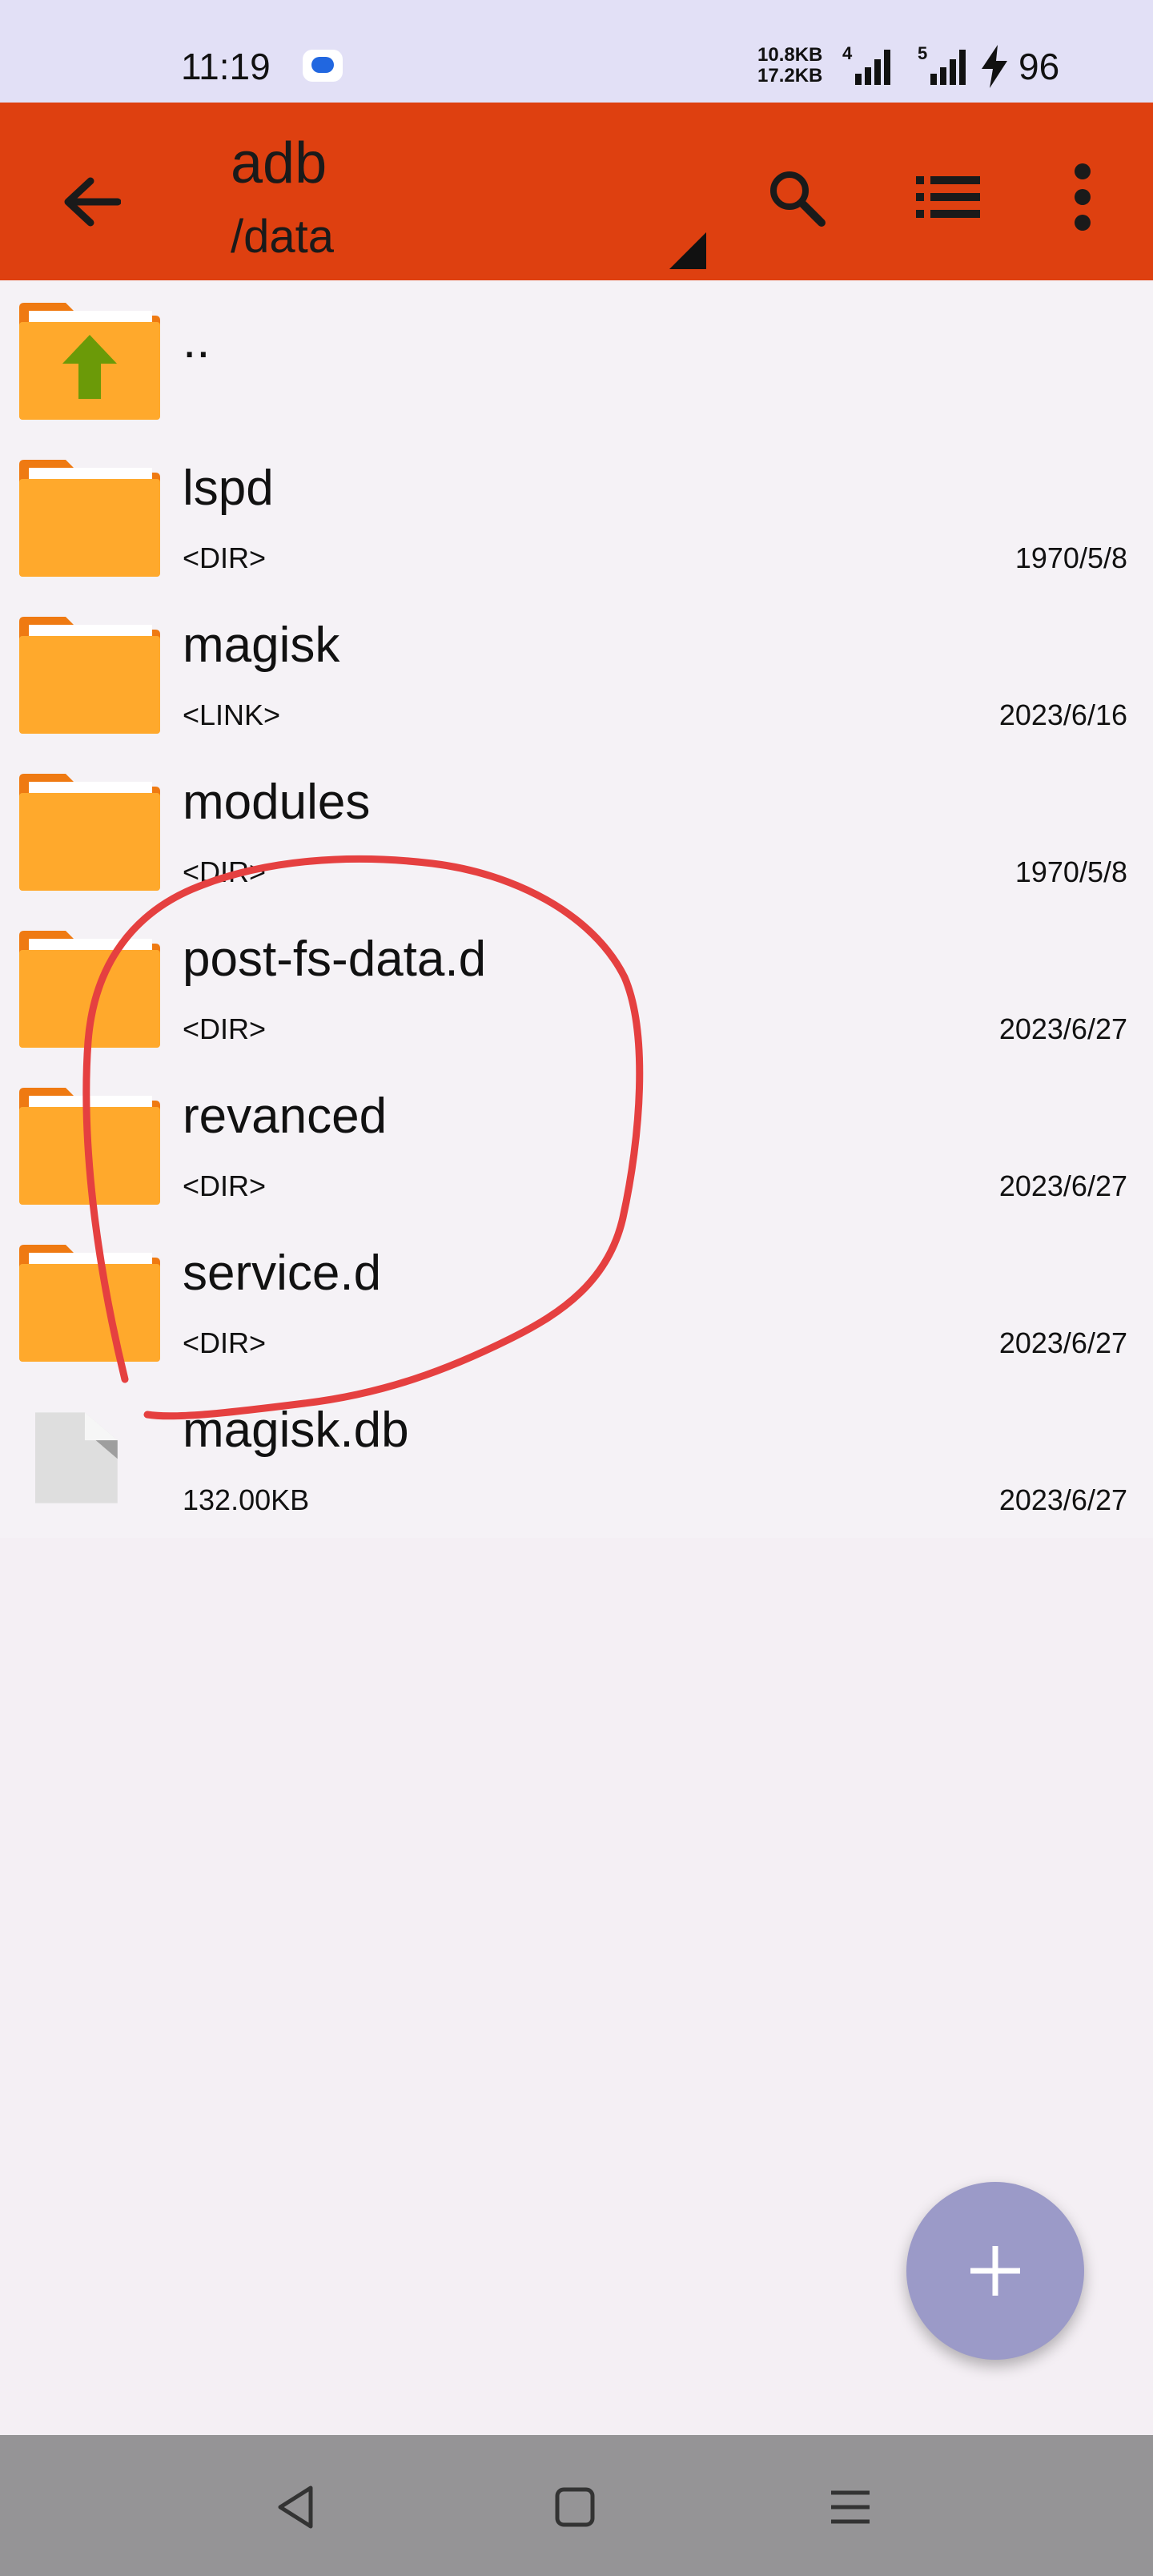 The image size is (1153, 2576). I want to click on file-name: post-fs-data.d, so click(335, 959).